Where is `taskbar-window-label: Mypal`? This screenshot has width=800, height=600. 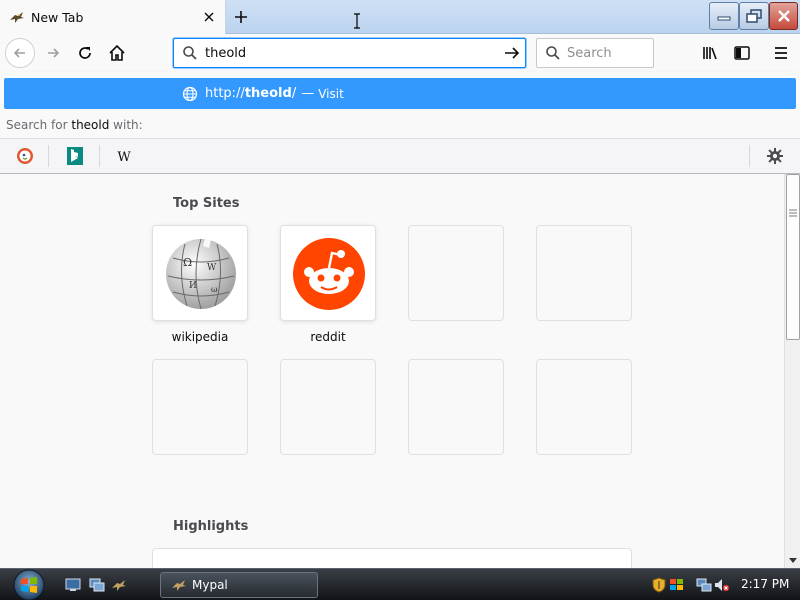 taskbar-window-label: Mypal is located at coordinates (210, 585).